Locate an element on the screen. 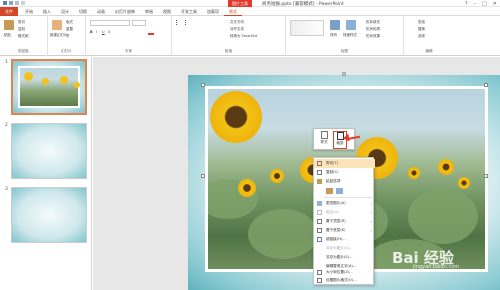  clipboard-group: 粘贴 剪切 复制 格式刷 剪贴板 is located at coordinates (24, 36).